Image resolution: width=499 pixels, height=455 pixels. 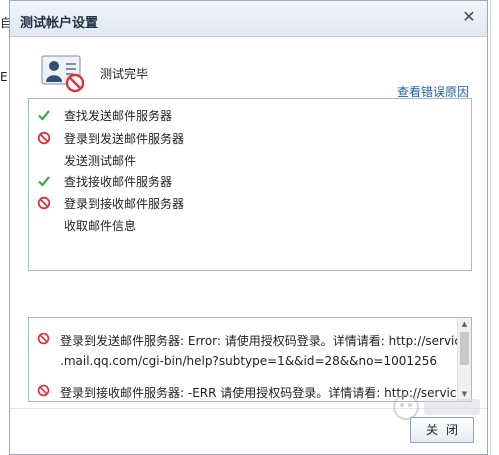 I want to click on test-status-text: 测试完毕, so click(x=124, y=74).